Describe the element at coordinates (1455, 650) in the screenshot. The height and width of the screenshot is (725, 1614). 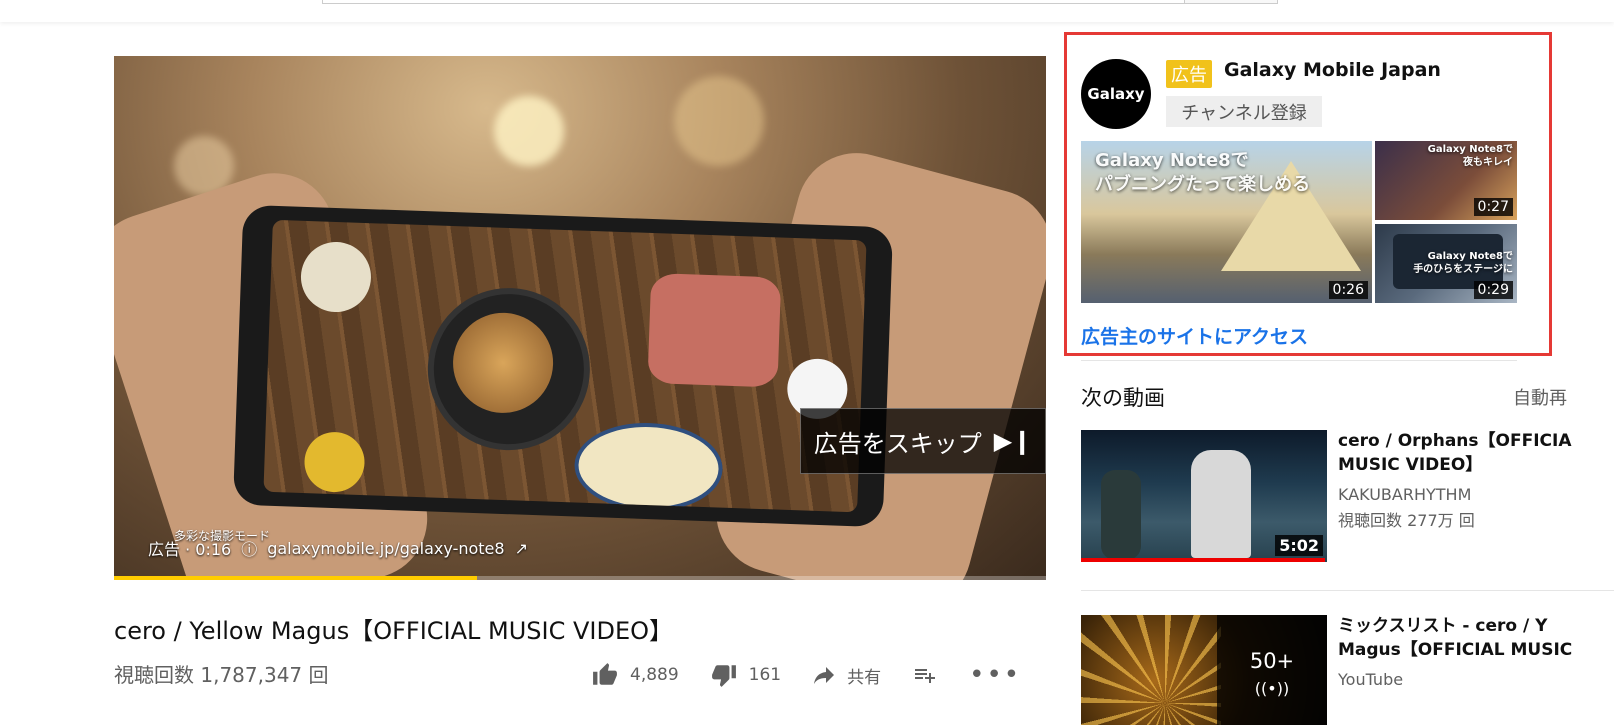
I see `title-line: Magus【OFFICIAL MUSIC` at that location.